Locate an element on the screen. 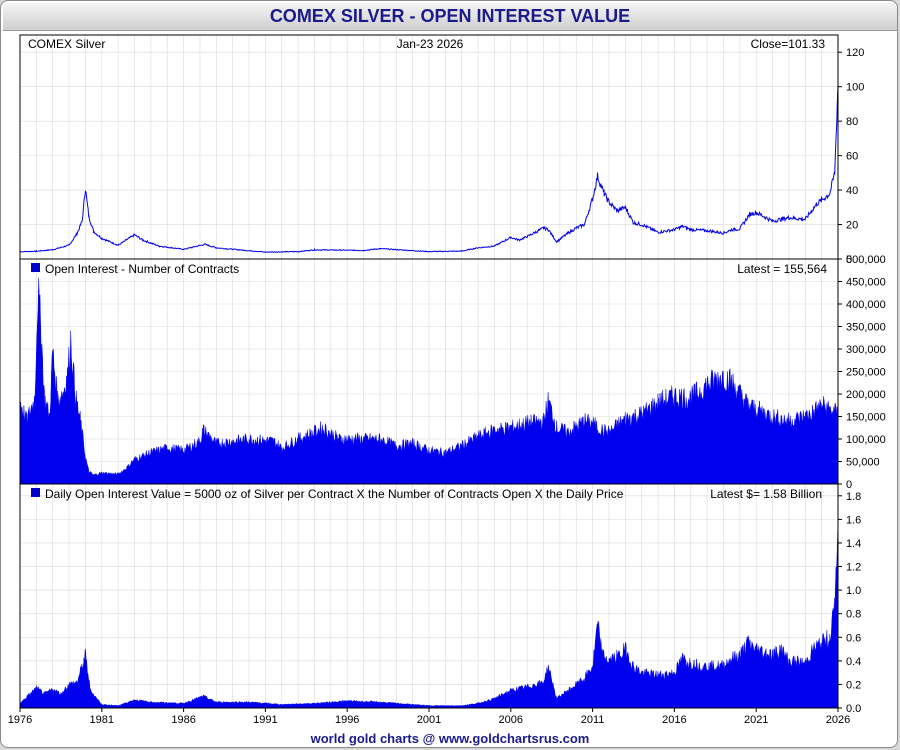 Image resolution: width=900 pixels, height=750 pixels. price-panel-close: Close=101.33 is located at coordinates (788, 44).